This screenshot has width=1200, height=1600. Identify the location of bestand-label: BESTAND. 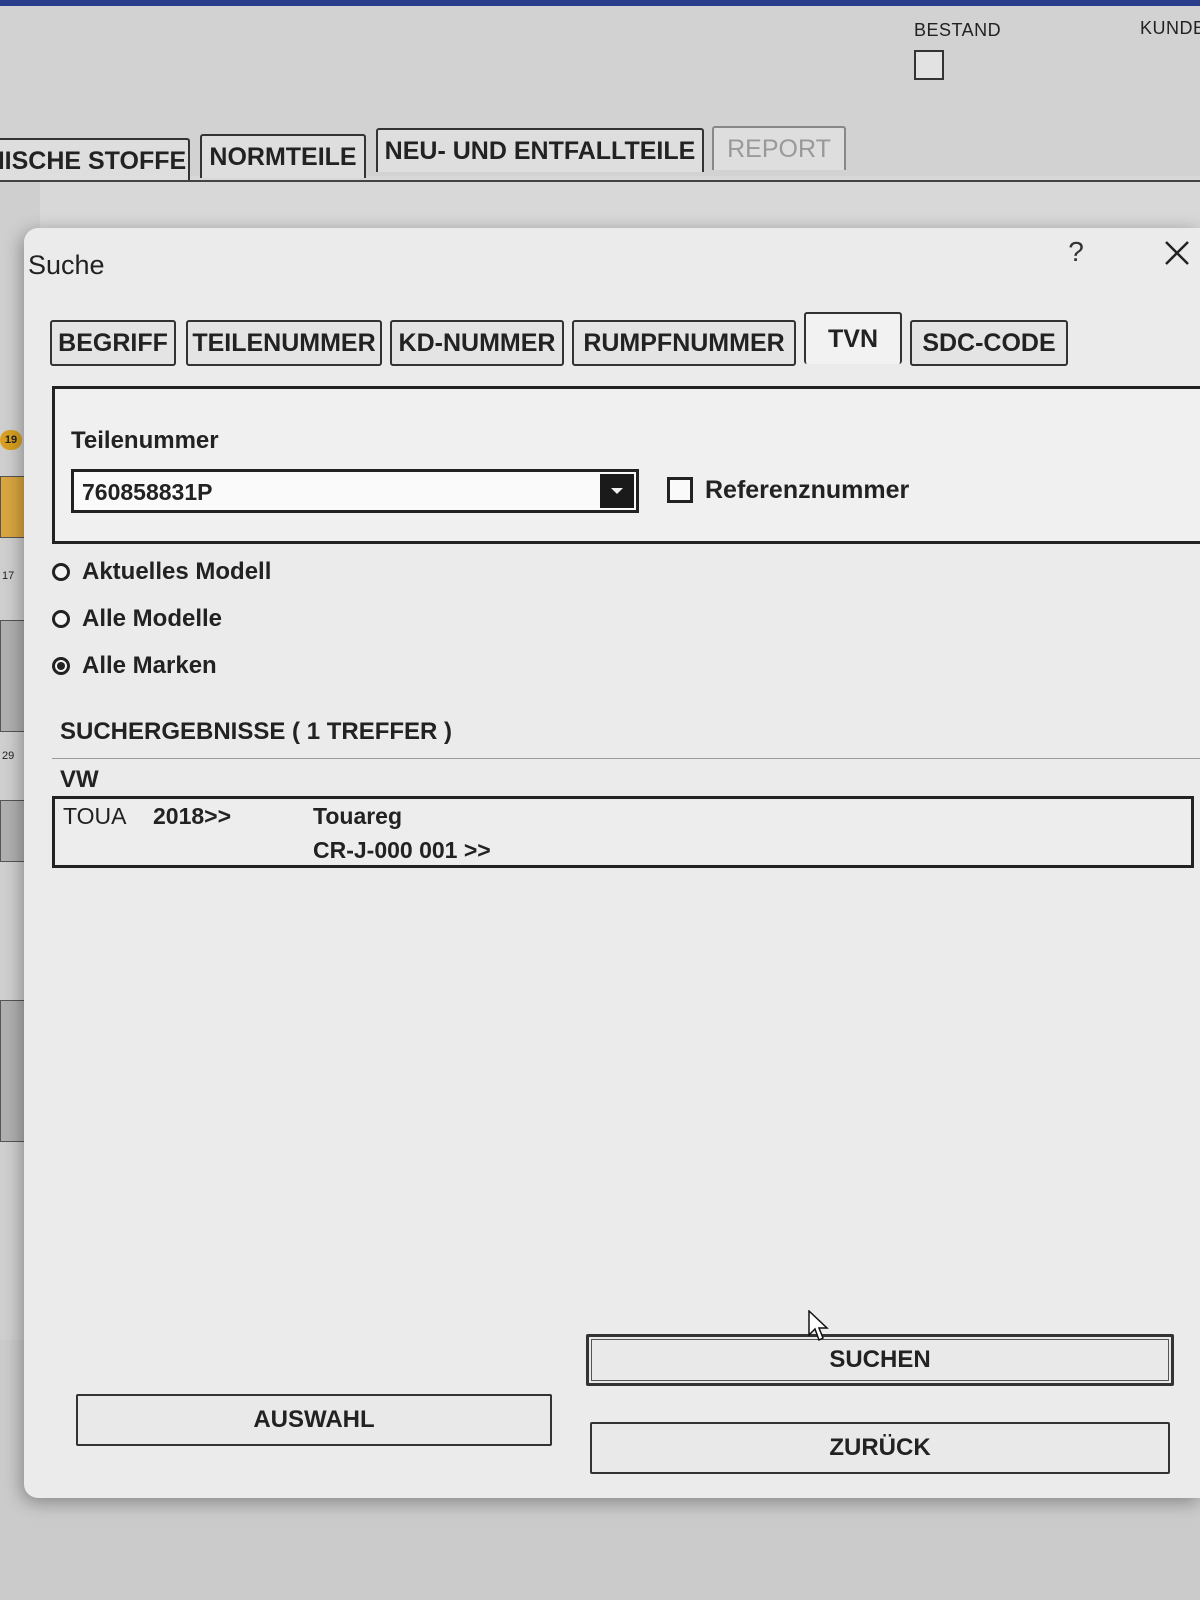
(958, 30).